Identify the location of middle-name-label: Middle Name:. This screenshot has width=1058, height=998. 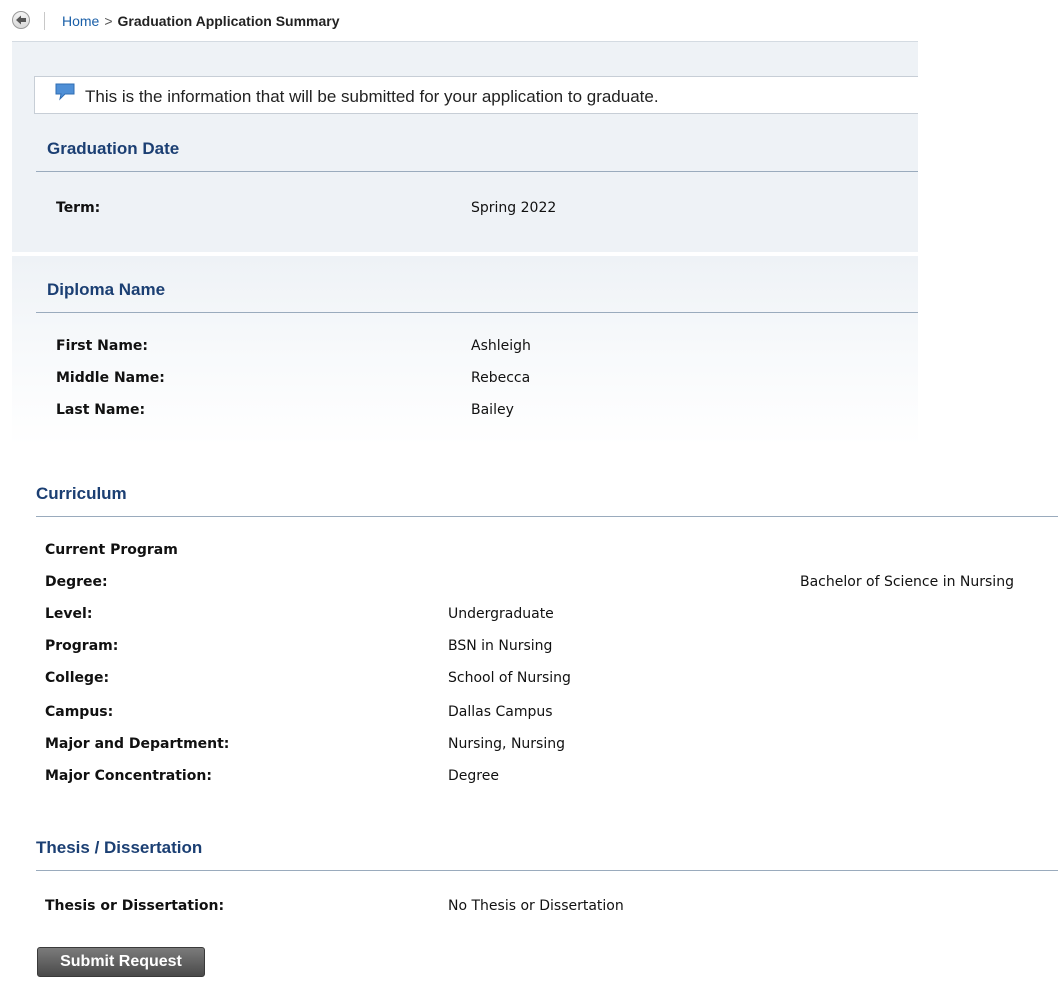
(110, 378).